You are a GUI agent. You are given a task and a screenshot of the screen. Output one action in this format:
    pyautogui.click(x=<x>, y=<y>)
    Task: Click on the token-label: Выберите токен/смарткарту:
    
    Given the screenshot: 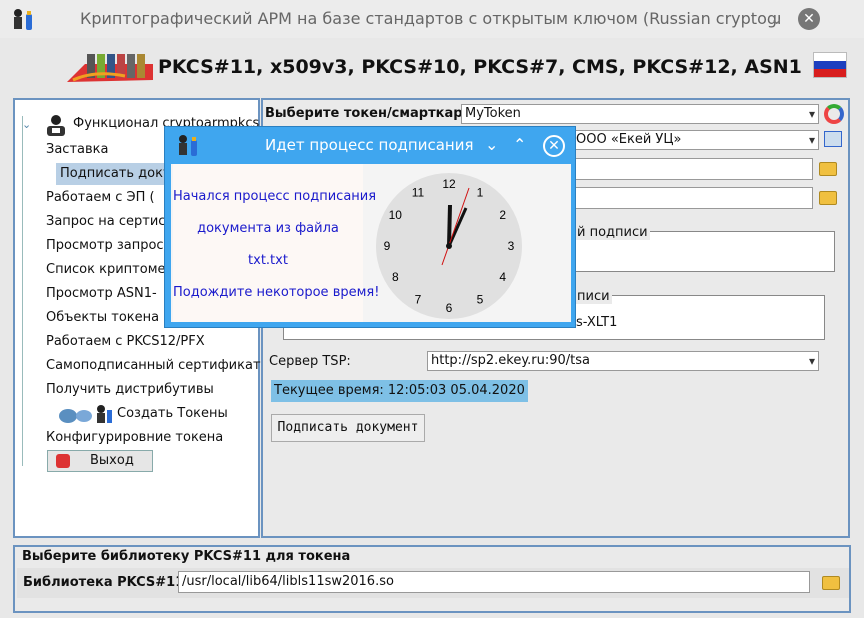 What is the action you would take?
    pyautogui.click(x=374, y=113)
    